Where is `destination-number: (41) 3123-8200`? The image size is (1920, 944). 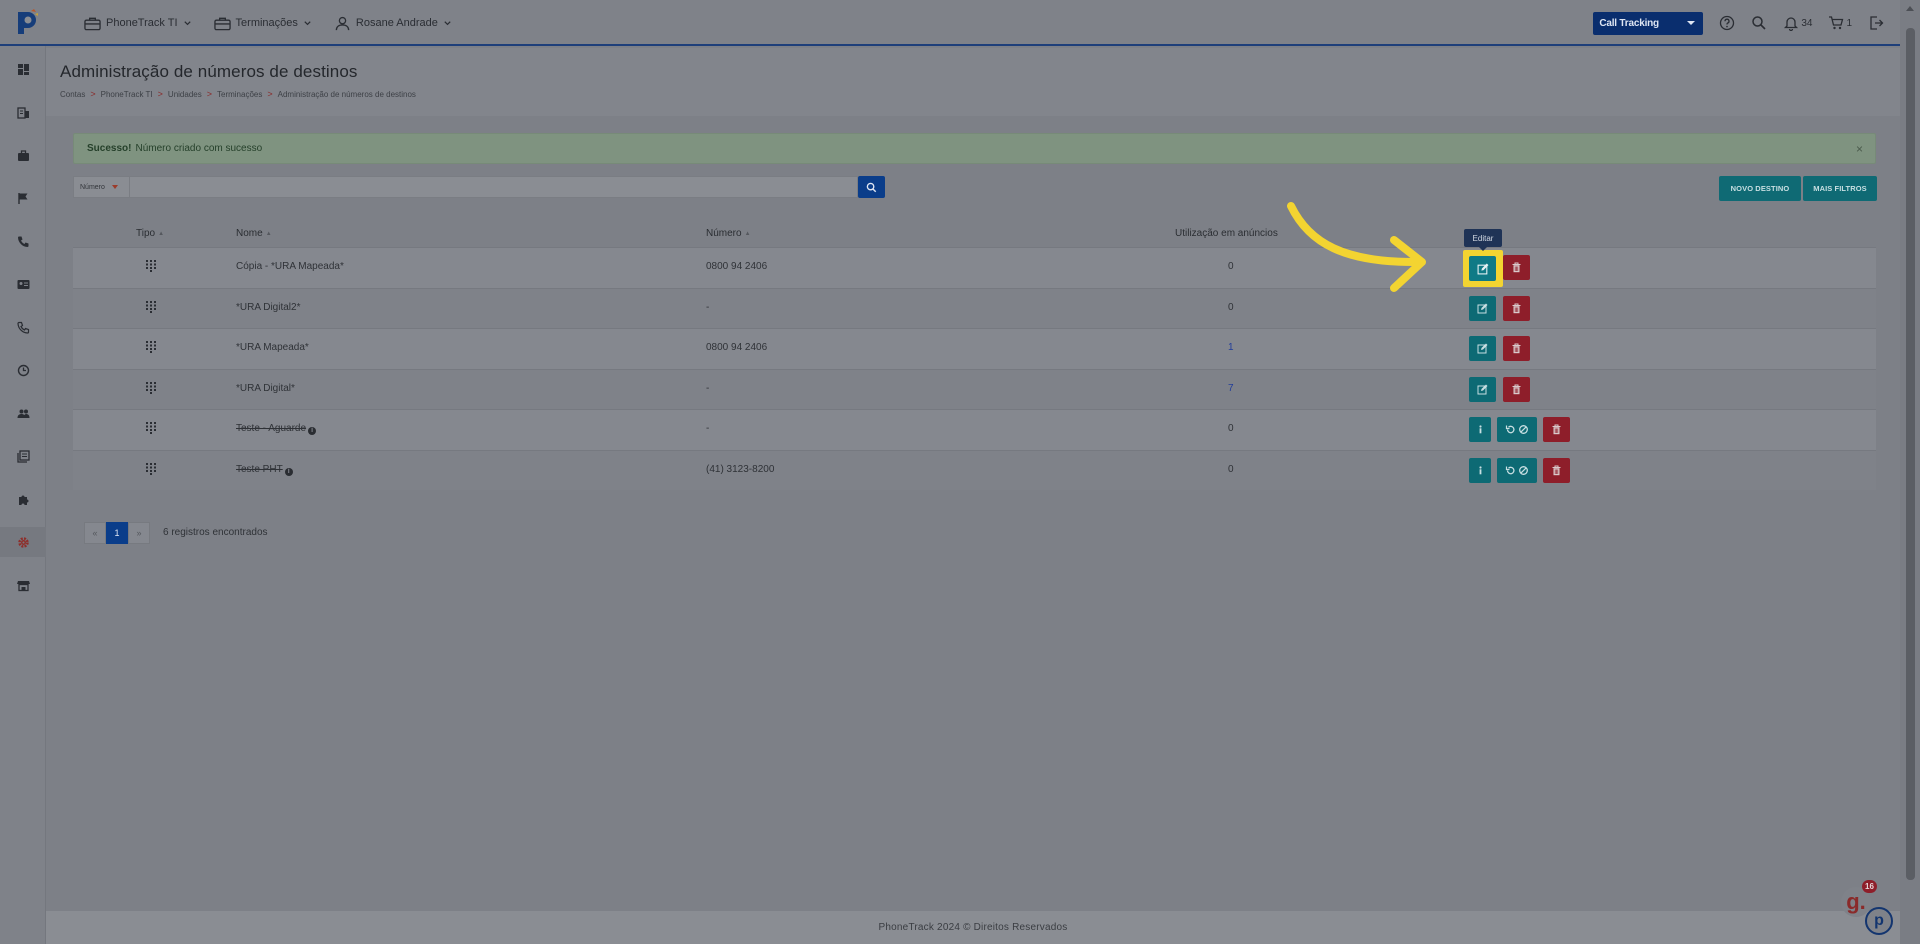
destination-number: (41) 3123-8200 is located at coordinates (740, 469).